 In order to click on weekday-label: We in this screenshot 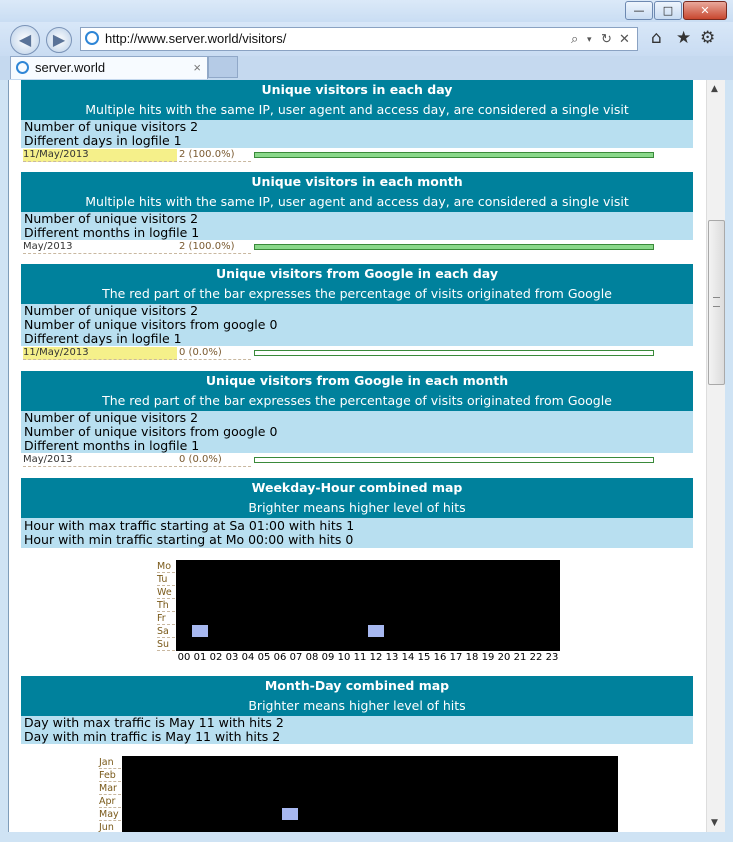, I will do `click(166, 592)`.